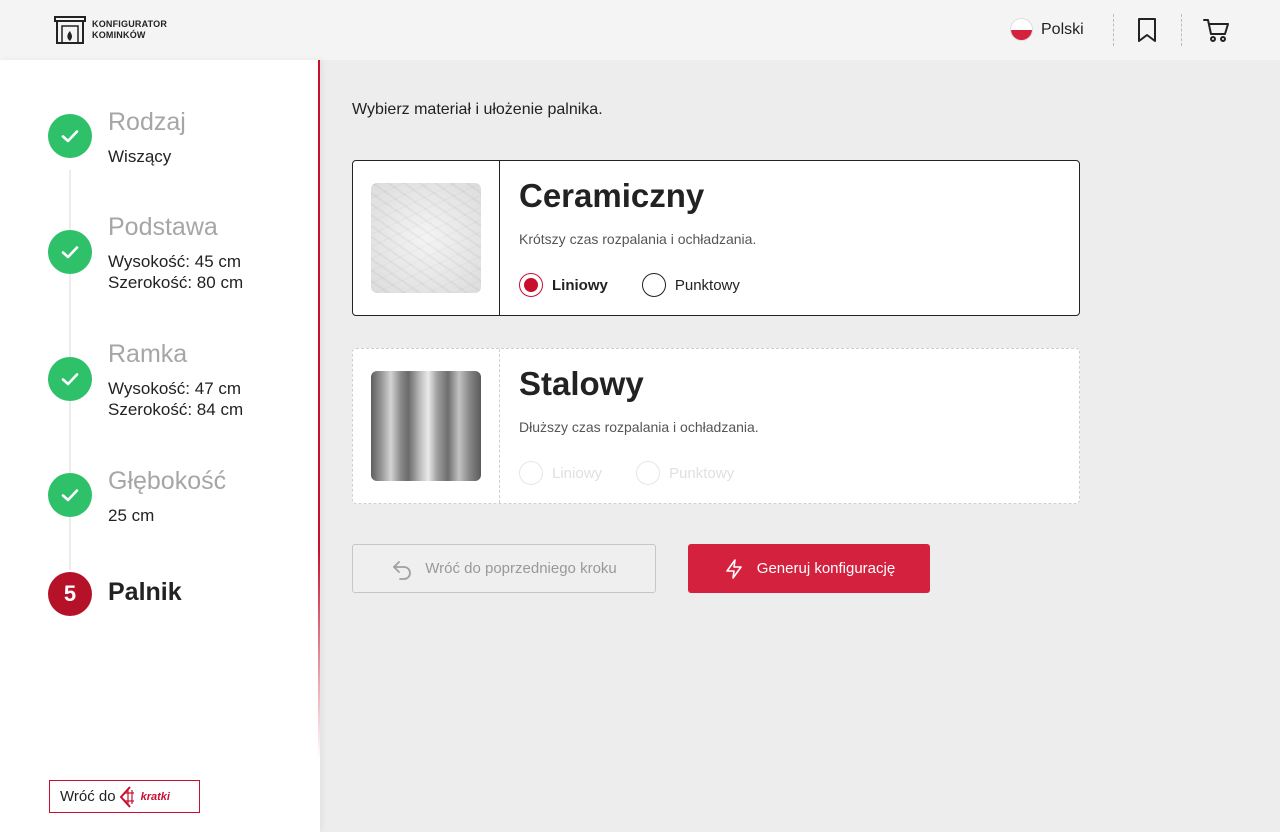 The width and height of the screenshot is (1280, 832). Describe the element at coordinates (147, 122) in the screenshot. I see `step-title: Rodzaj` at that location.